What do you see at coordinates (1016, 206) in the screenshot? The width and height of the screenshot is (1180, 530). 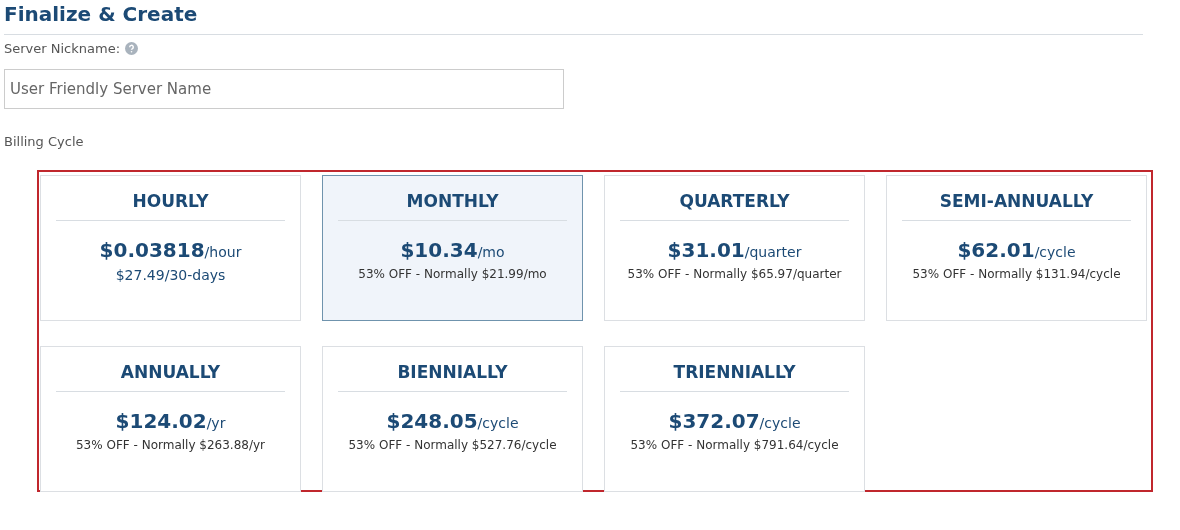 I see `cycle-name: SEMI-ANNUALLY` at bounding box center [1016, 206].